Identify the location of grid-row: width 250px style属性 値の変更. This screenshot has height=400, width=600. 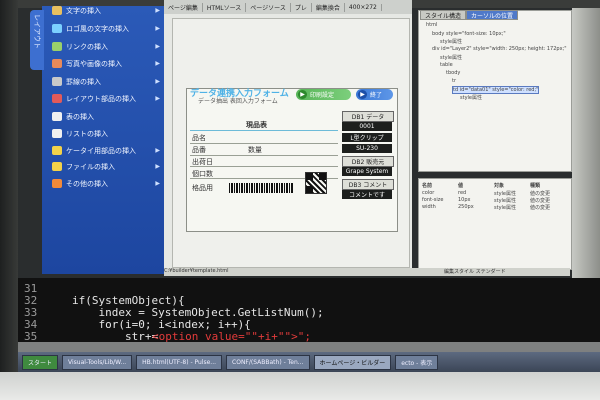
(494, 207).